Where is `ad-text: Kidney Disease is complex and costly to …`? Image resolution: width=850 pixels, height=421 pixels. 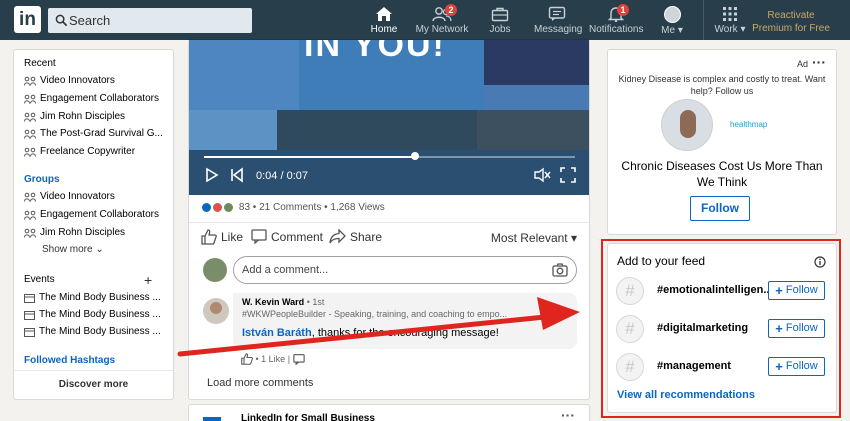 ad-text: Kidney Disease is complex and costly to … is located at coordinates (722, 85).